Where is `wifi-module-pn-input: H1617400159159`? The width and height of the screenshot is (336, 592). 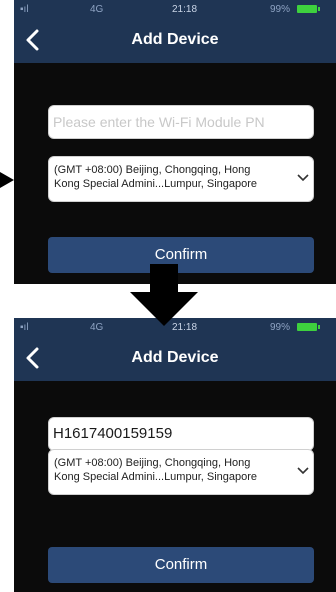
wifi-module-pn-input: H1617400159159 is located at coordinates (181, 434).